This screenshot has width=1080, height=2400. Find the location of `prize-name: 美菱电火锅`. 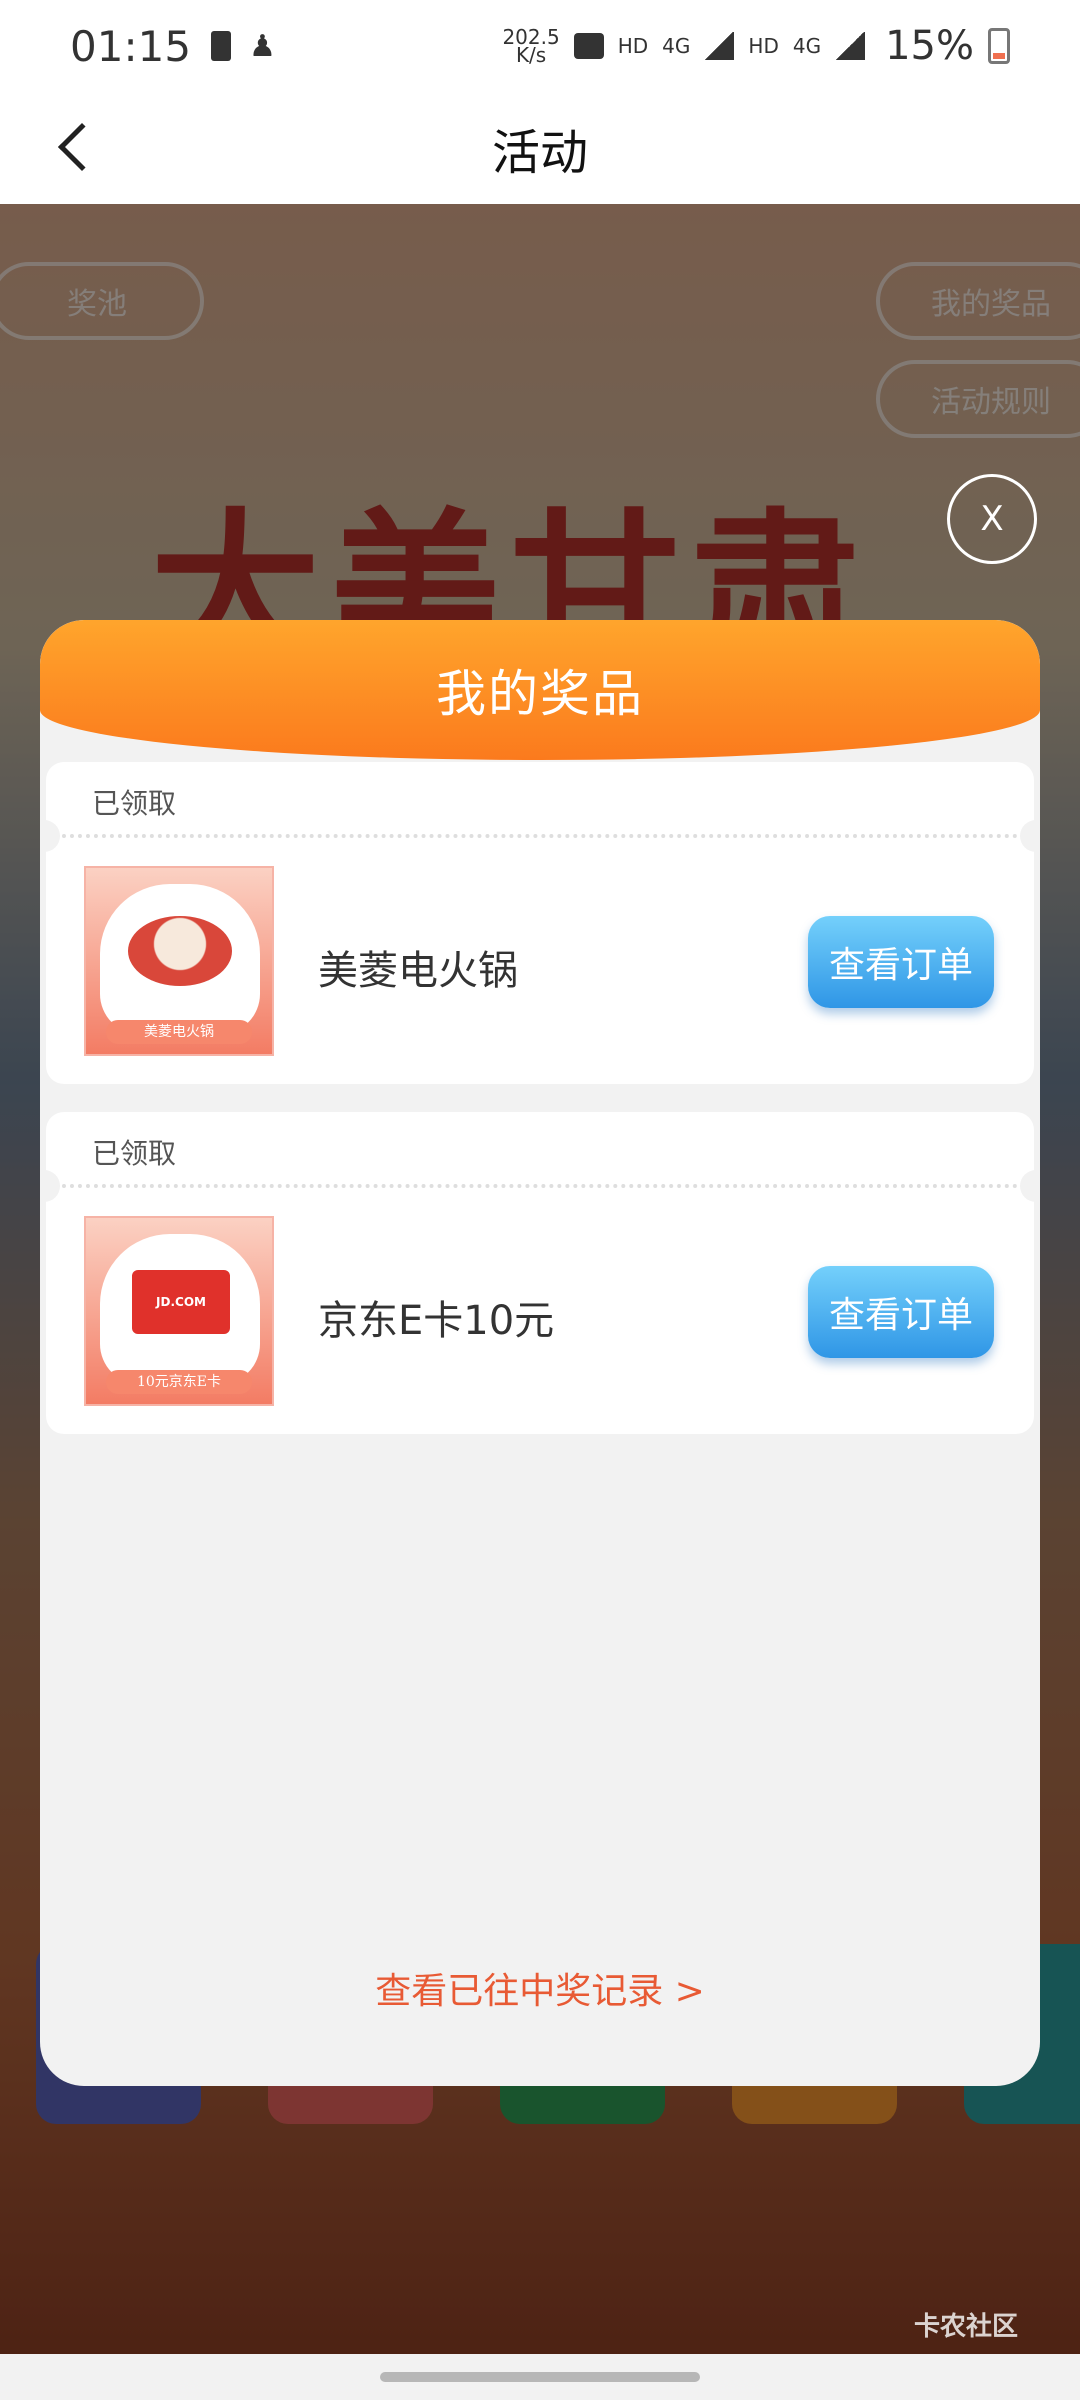

prize-name: 美菱电火锅 is located at coordinates (418, 971).